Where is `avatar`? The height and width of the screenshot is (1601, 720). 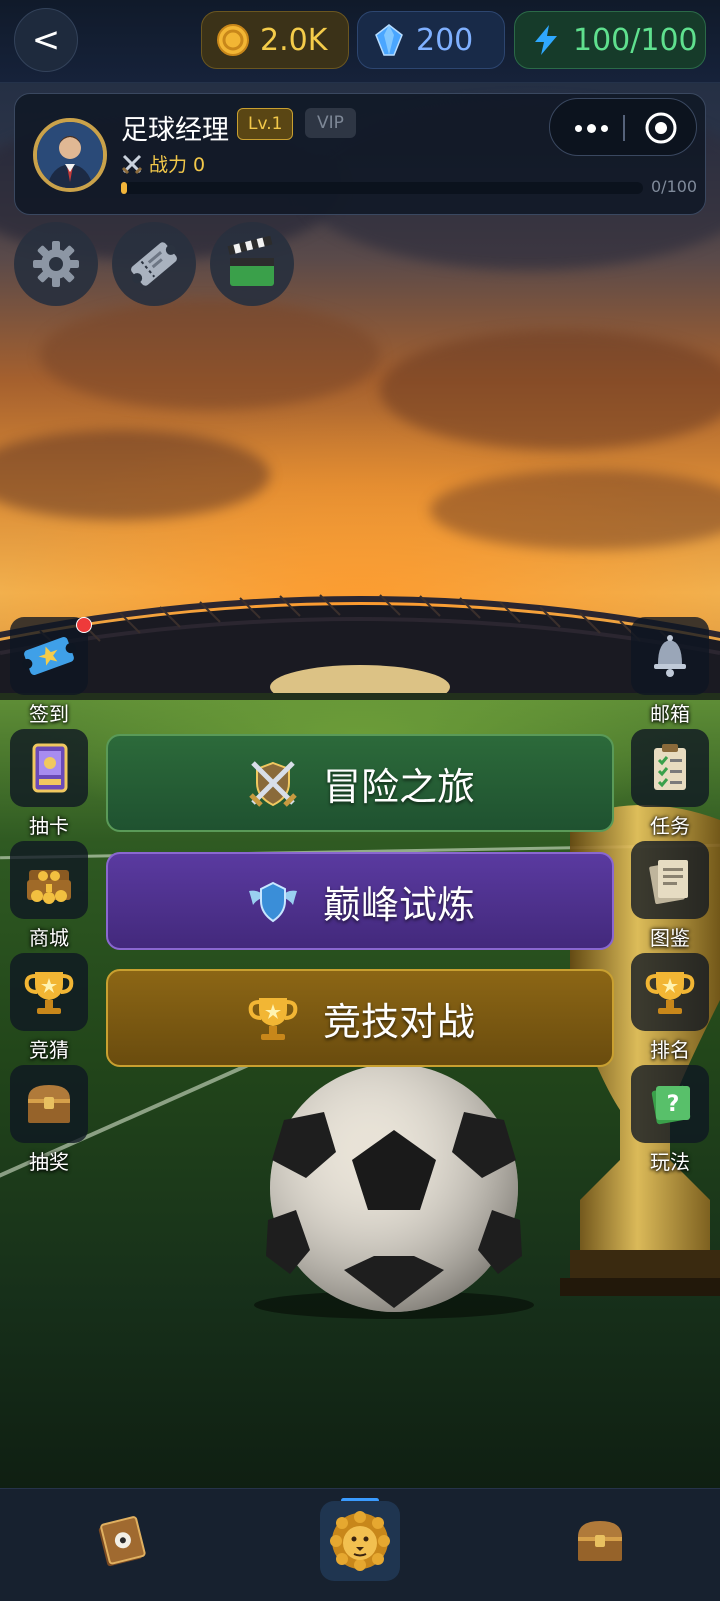 avatar is located at coordinates (70, 155).